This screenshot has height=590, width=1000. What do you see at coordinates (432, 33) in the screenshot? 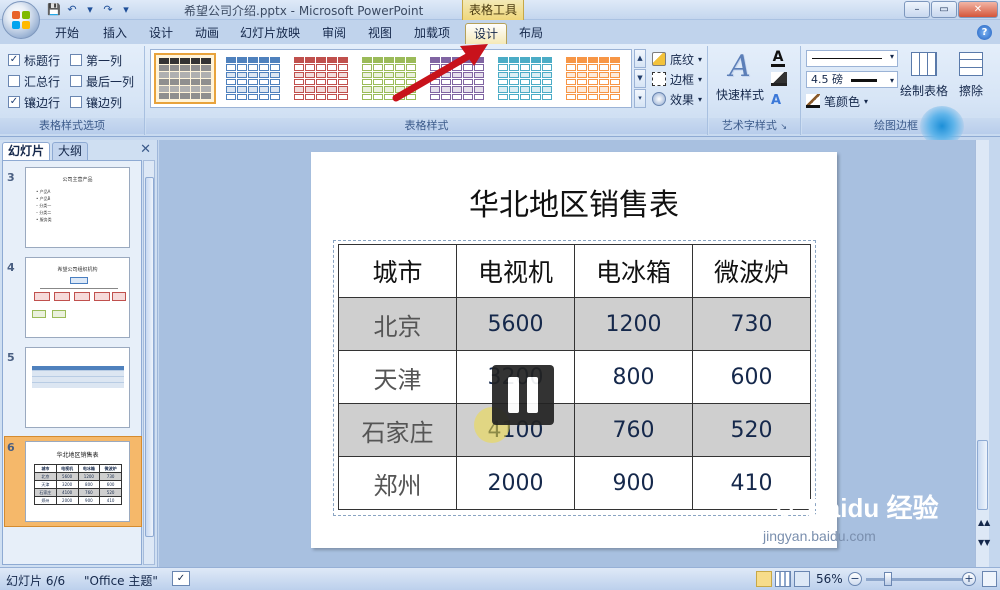
I see `tab-addins: 加载项` at bounding box center [432, 33].